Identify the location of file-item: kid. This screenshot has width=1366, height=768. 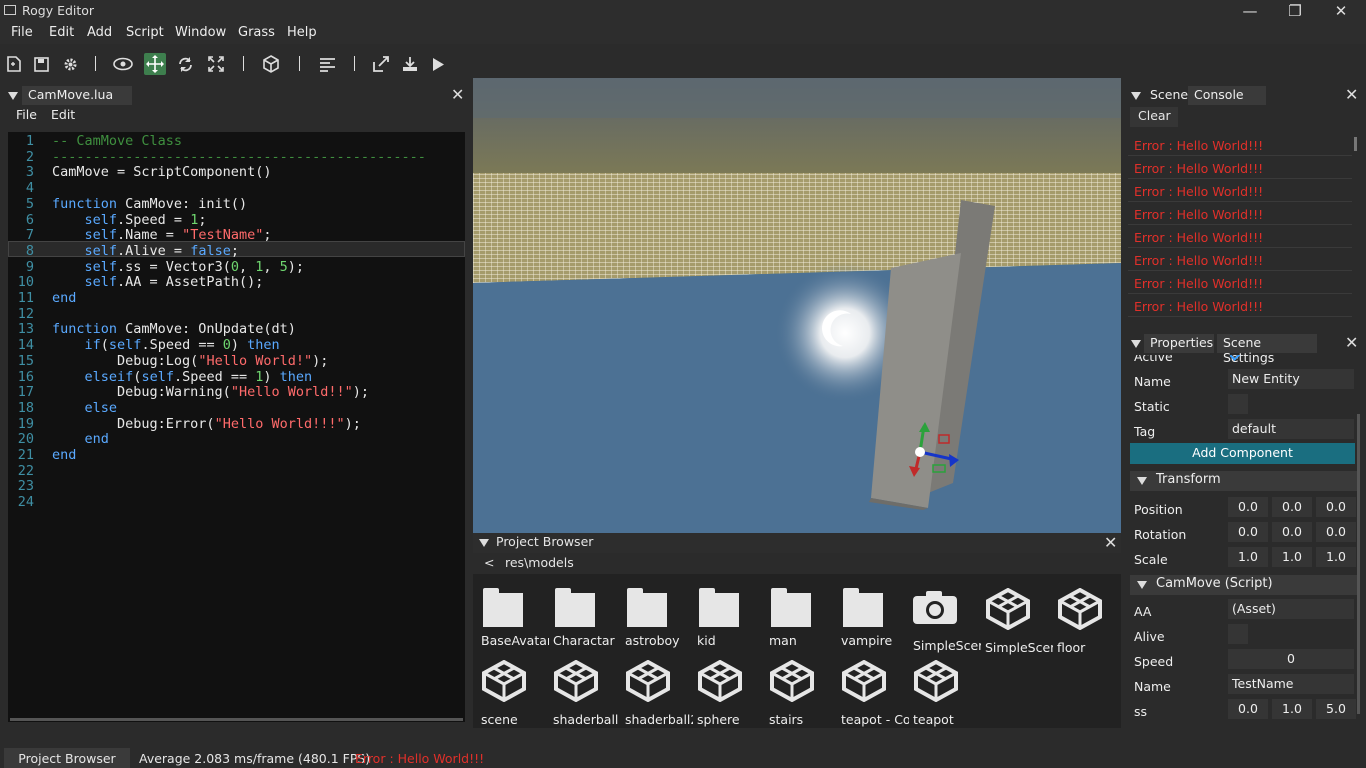
(732, 618).